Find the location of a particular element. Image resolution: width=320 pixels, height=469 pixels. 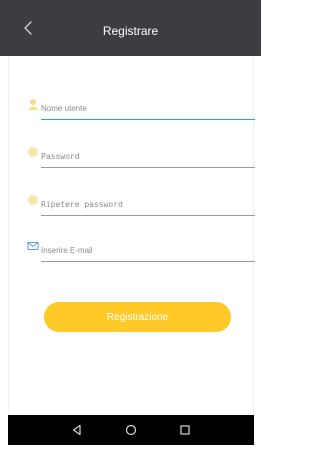

square-recents-icon is located at coordinates (185, 430).